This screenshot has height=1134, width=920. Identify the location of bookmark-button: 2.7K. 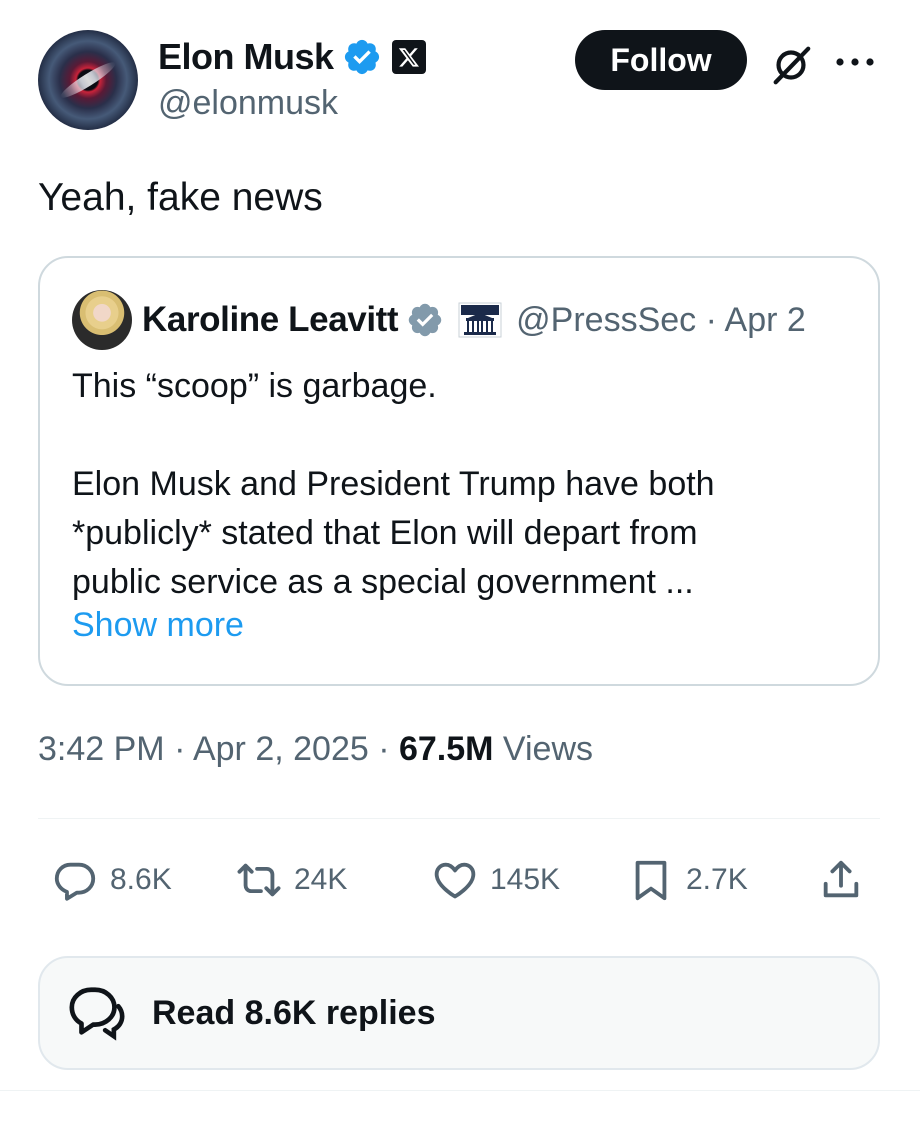
(688, 880).